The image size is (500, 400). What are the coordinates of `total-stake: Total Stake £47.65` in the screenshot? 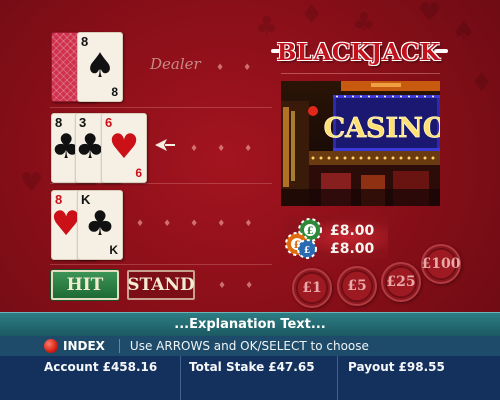 It's located at (263, 367).